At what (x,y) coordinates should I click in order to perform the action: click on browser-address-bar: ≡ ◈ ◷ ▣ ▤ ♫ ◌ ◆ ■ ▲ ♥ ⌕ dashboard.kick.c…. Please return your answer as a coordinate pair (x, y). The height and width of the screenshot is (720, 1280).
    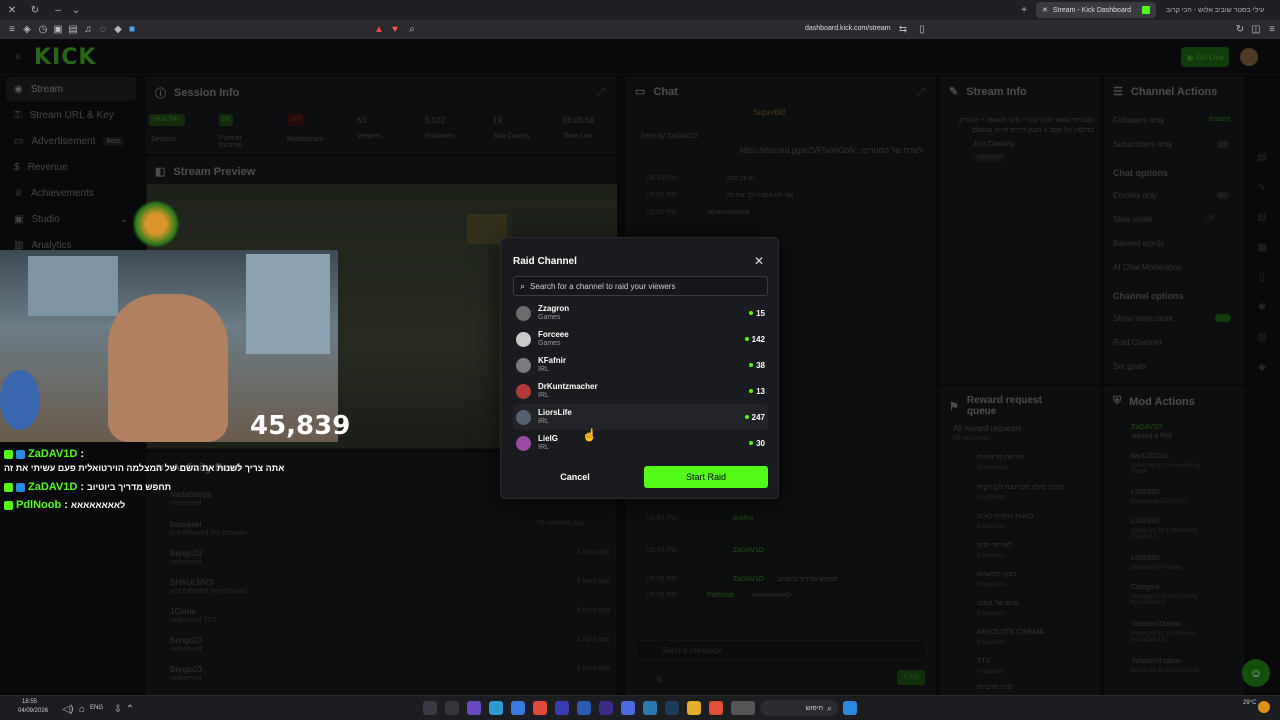
    Looking at the image, I should click on (640, 29).